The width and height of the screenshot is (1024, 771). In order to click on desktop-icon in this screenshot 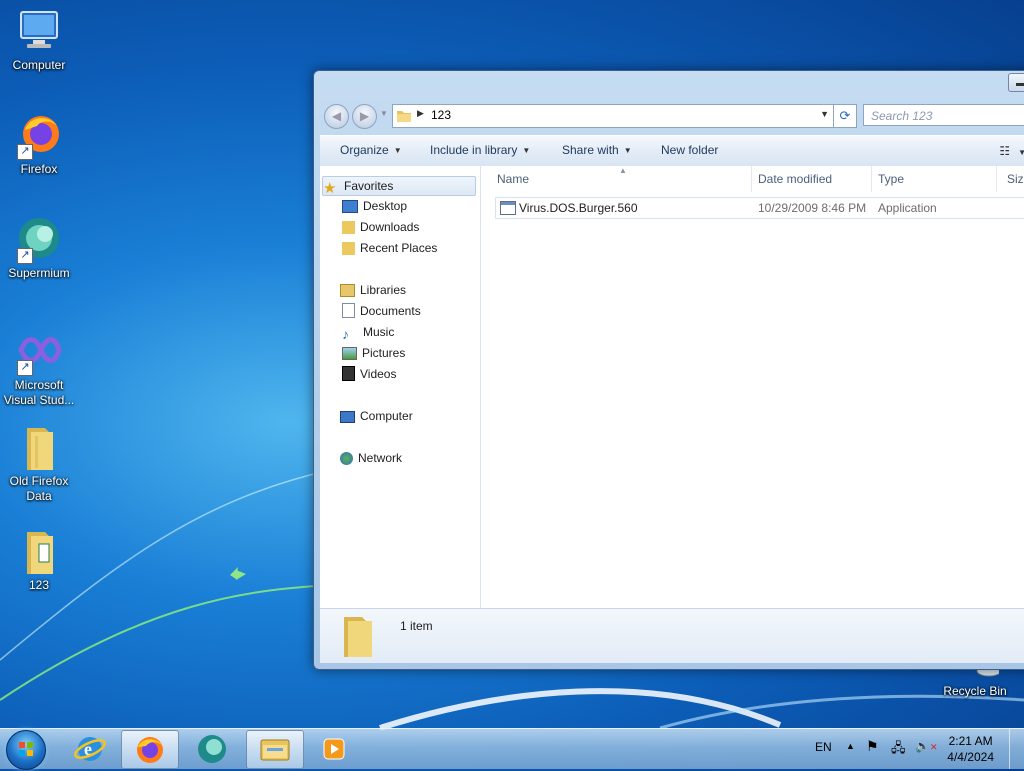, I will do `click(350, 206)`.